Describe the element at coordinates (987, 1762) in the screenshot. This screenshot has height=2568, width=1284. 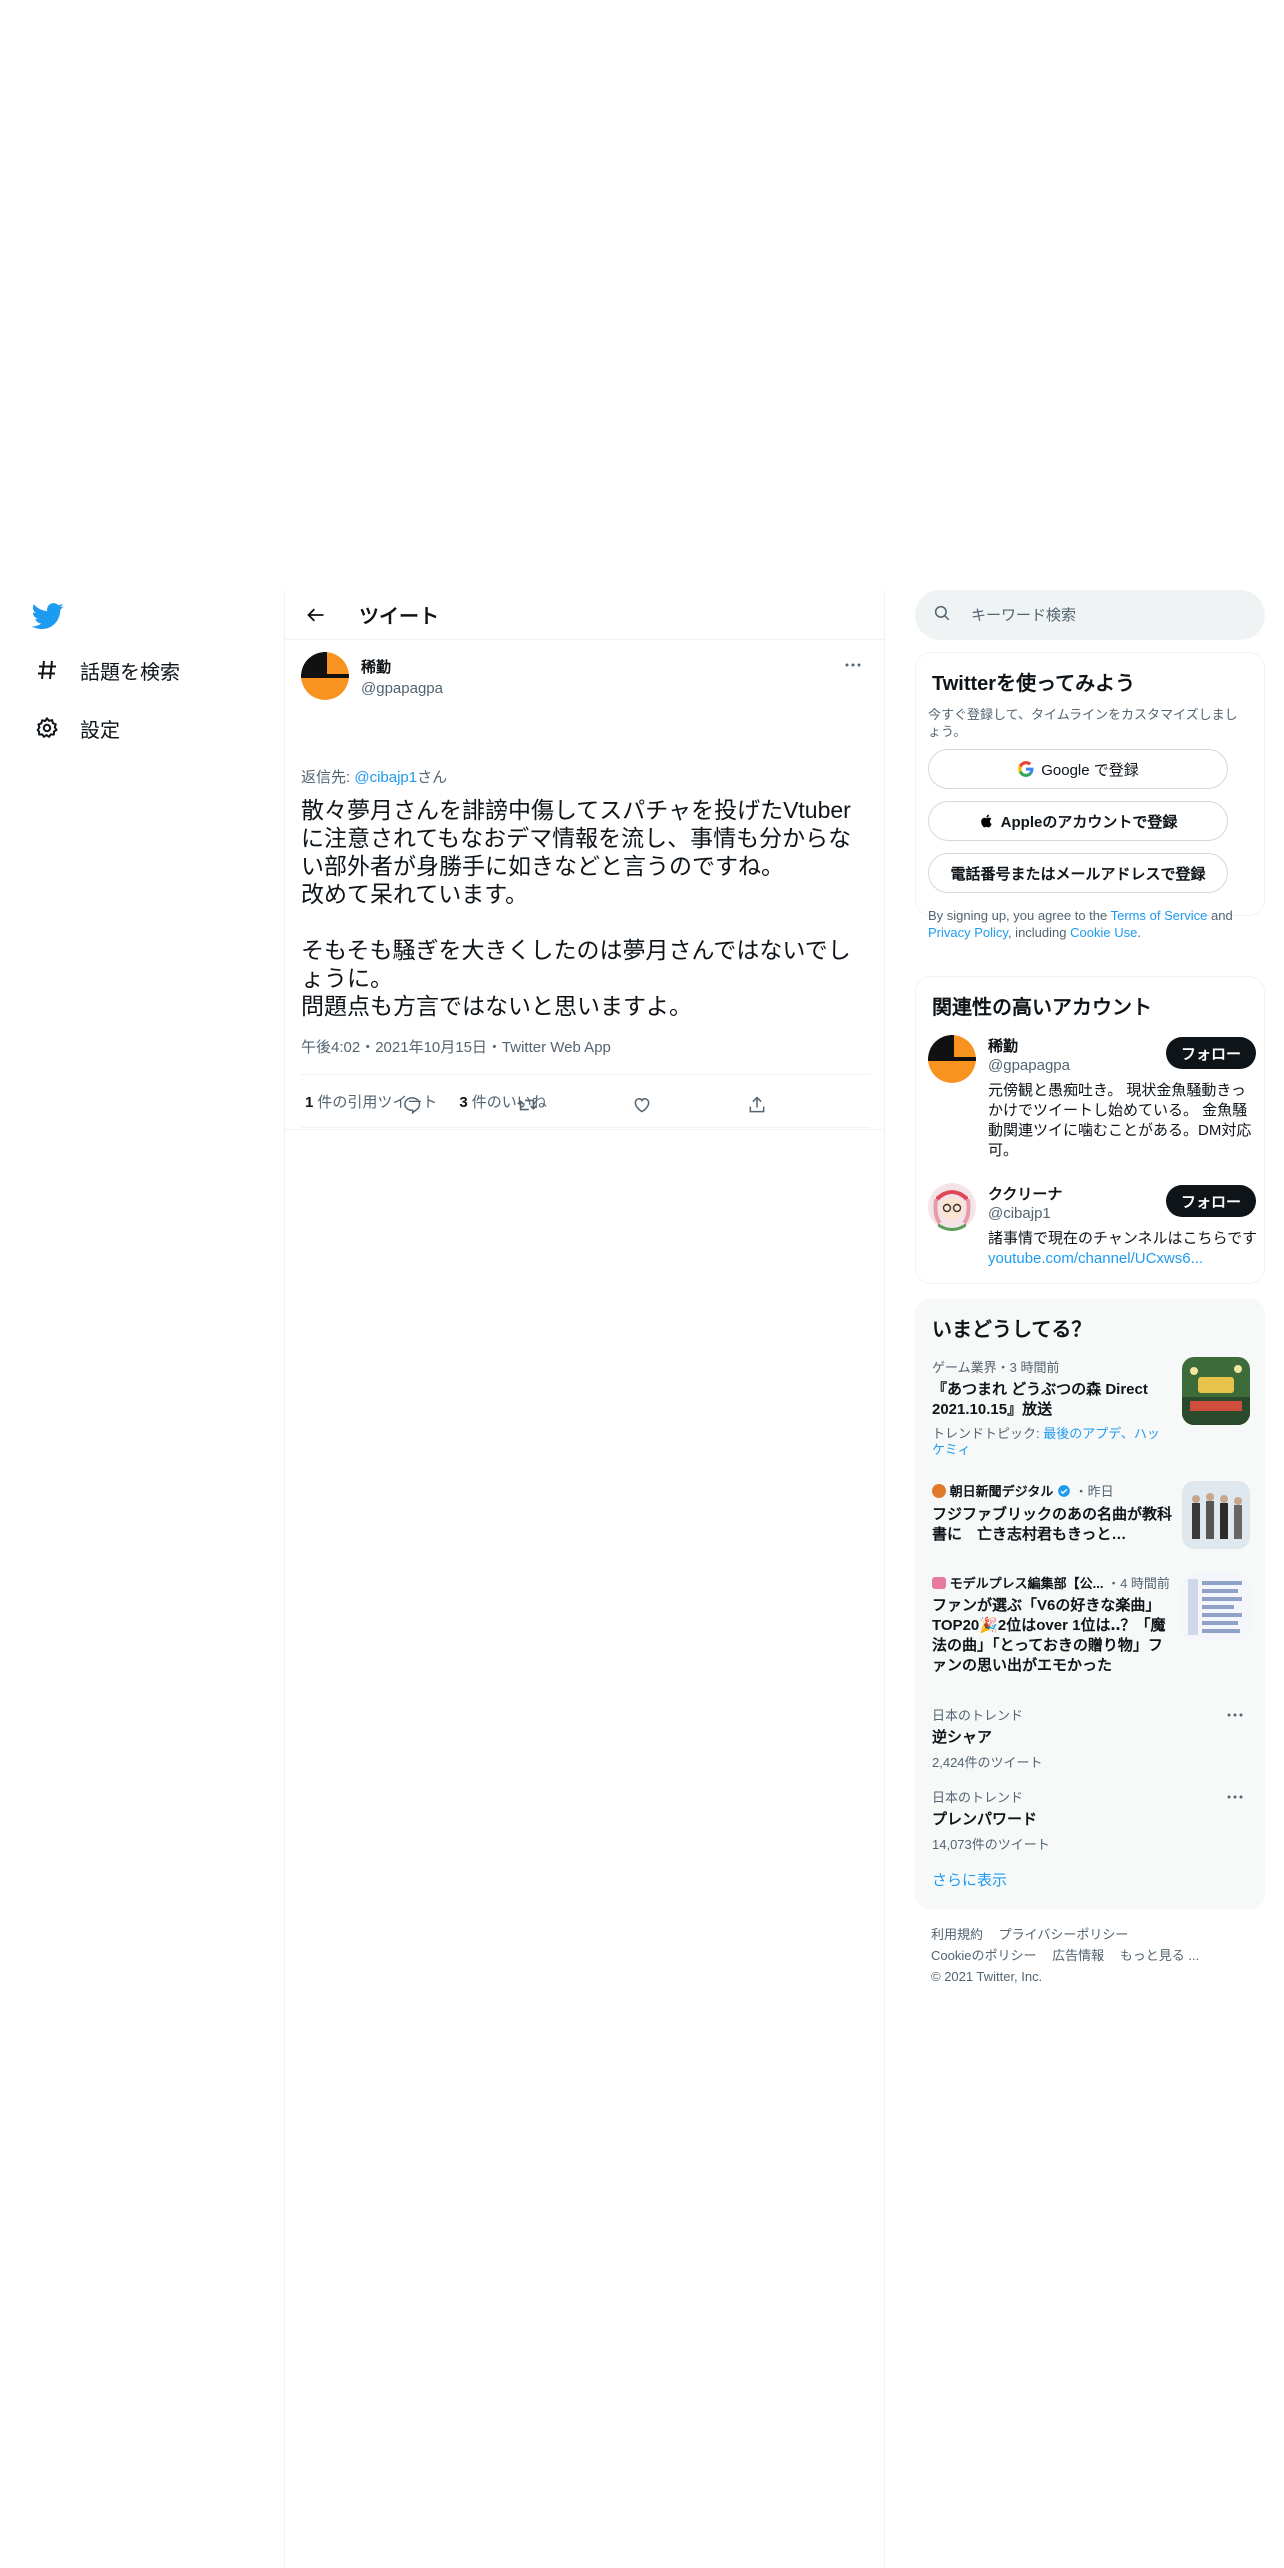
I see `trend-count: 2,424件のツイート` at that location.